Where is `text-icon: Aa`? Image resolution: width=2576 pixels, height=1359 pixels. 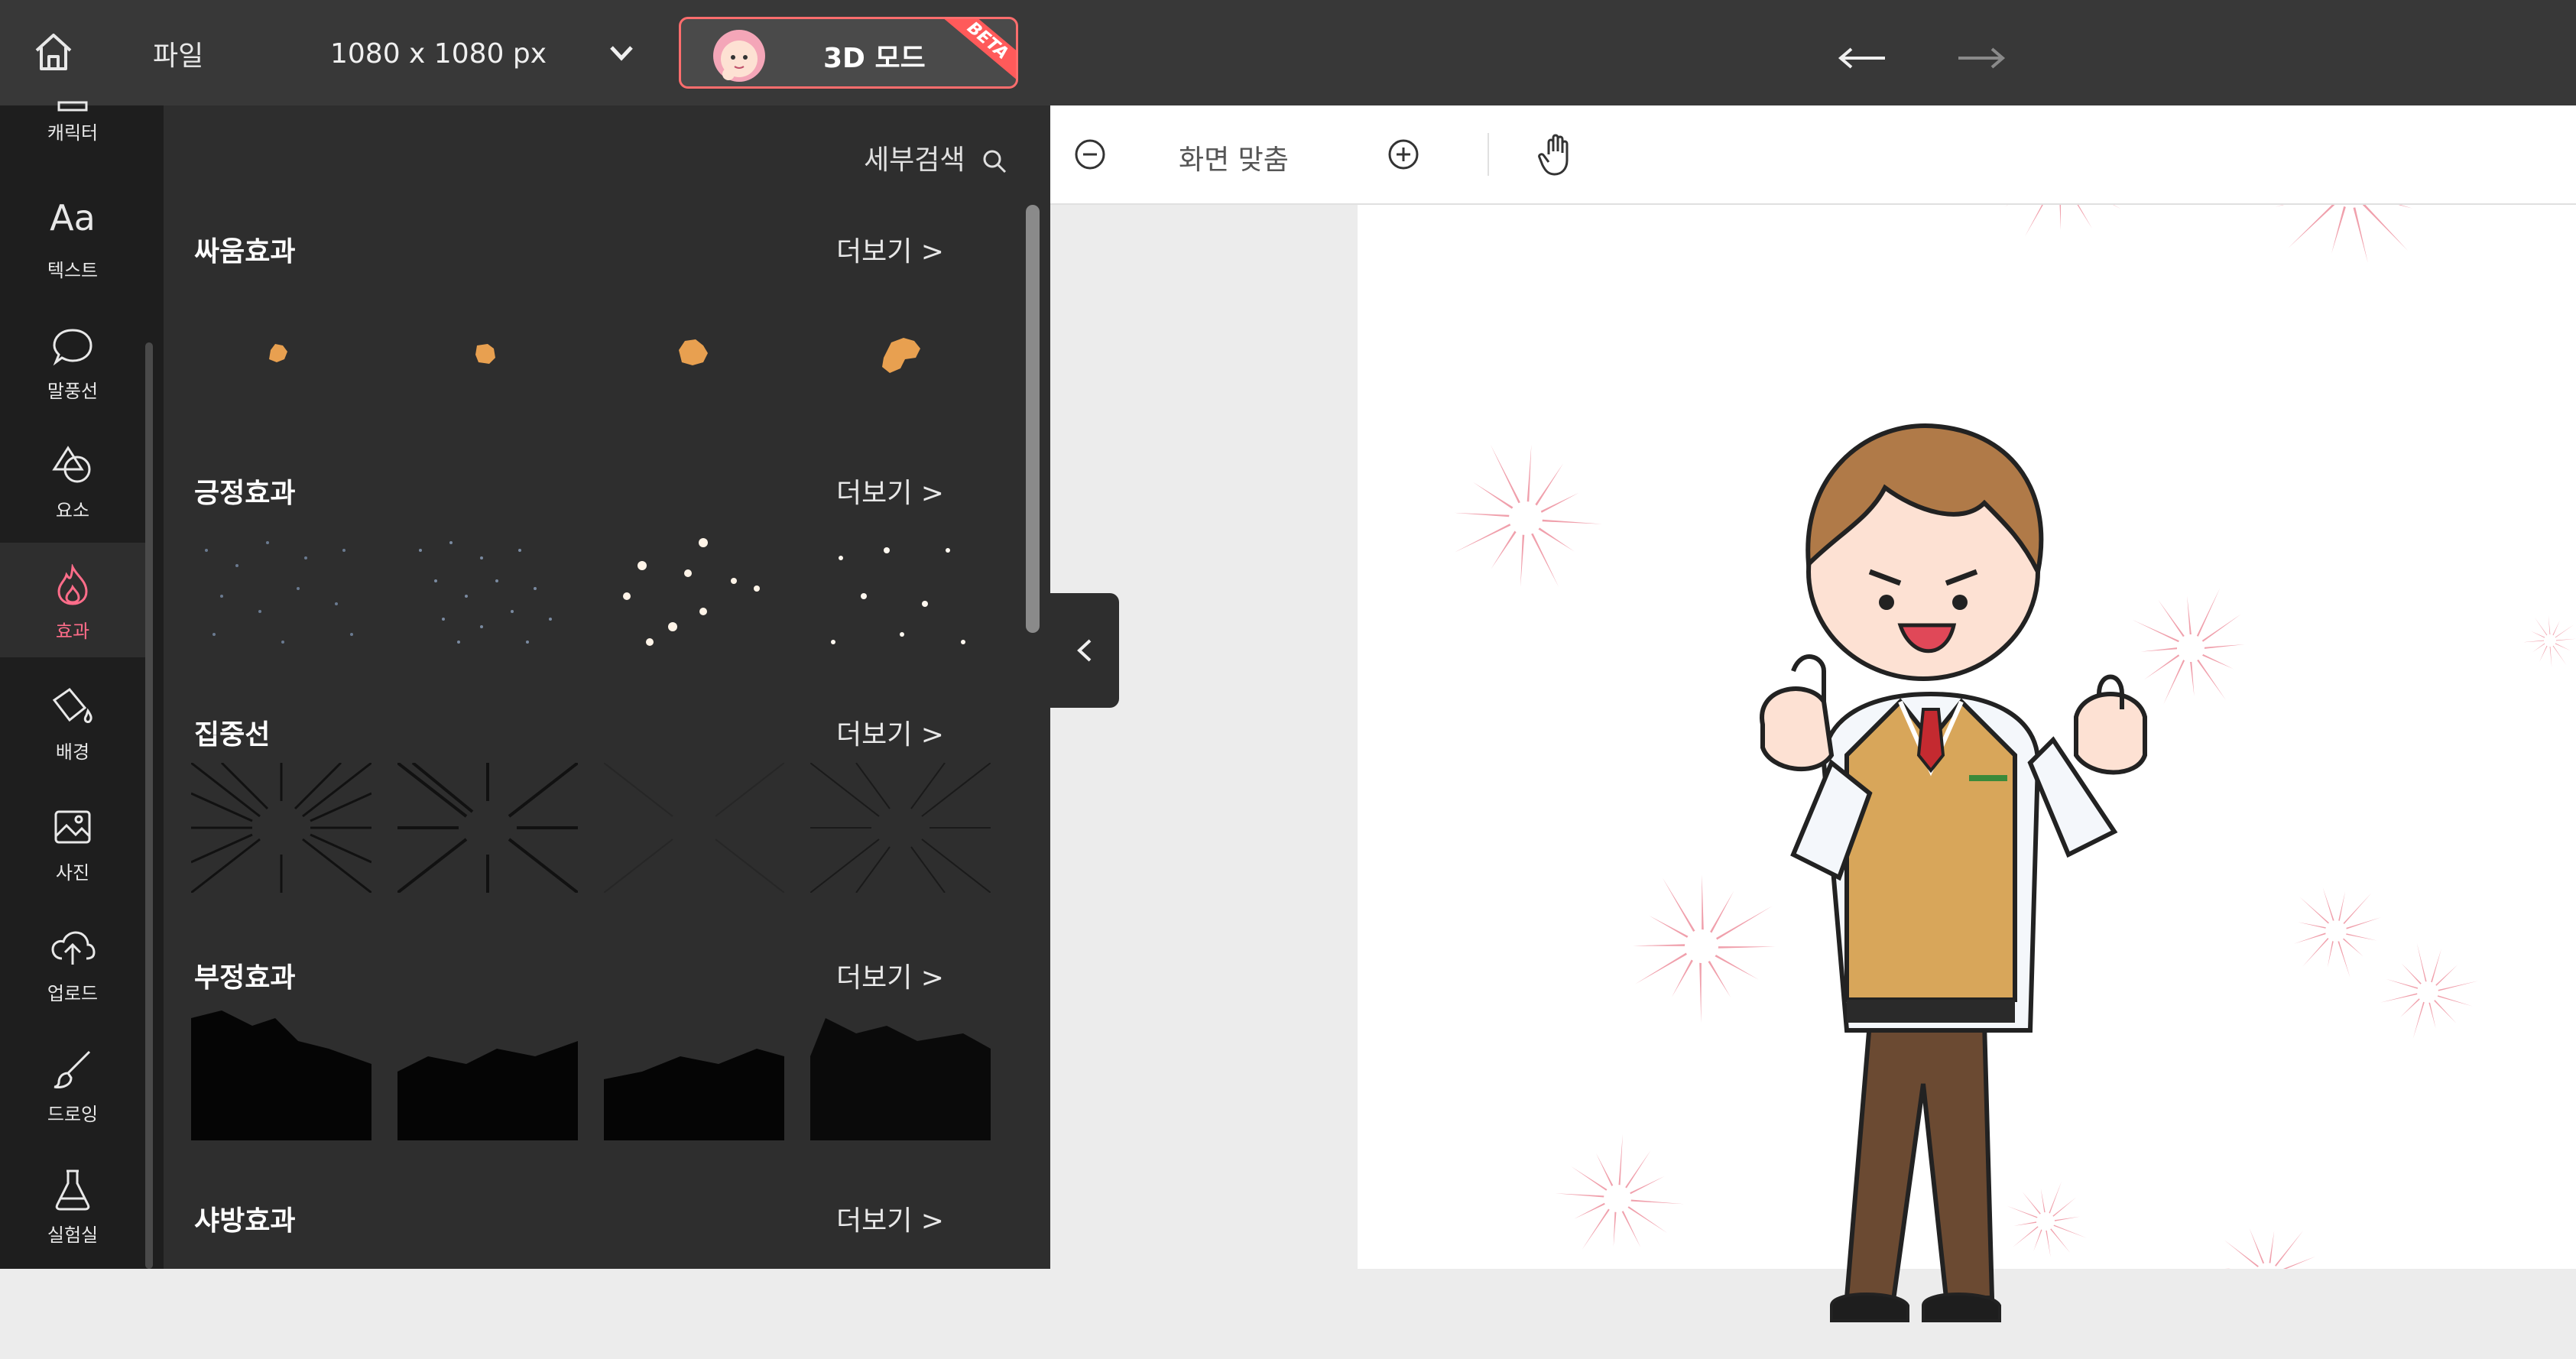
text-icon: Aa is located at coordinates (73, 217).